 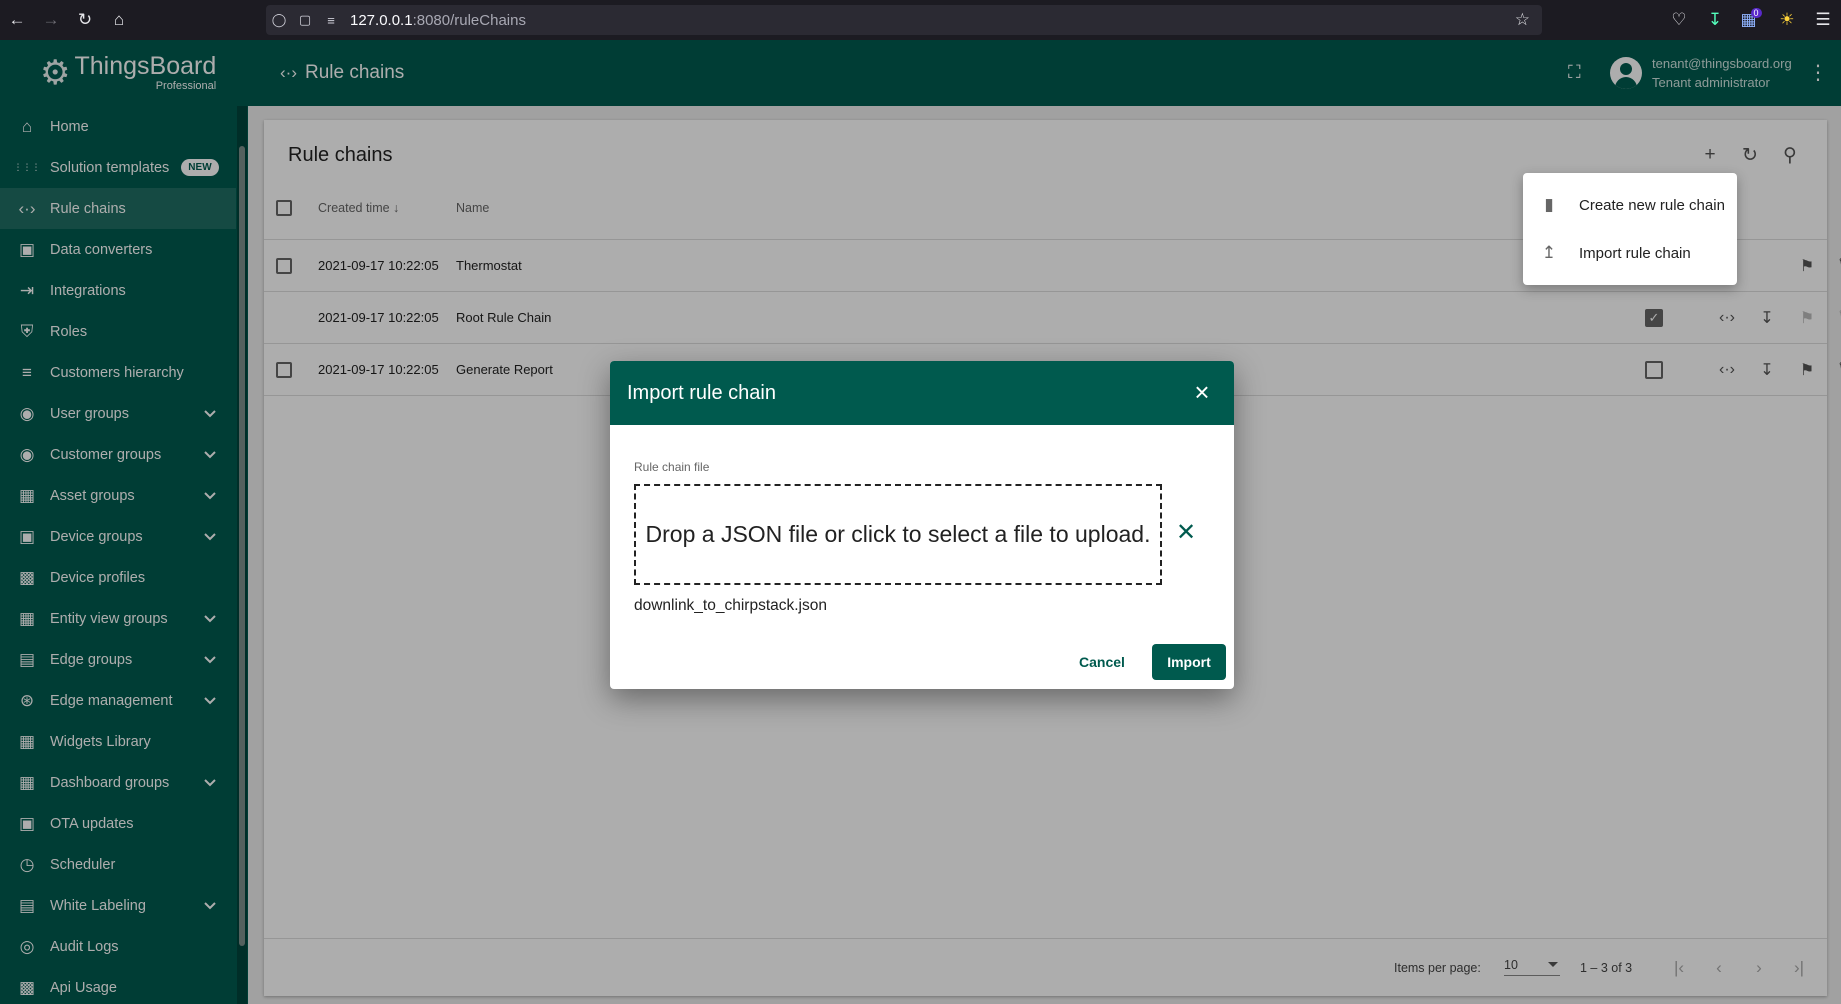 What do you see at coordinates (1186, 533) in the screenshot?
I see `clear-file-icon: ✕` at bounding box center [1186, 533].